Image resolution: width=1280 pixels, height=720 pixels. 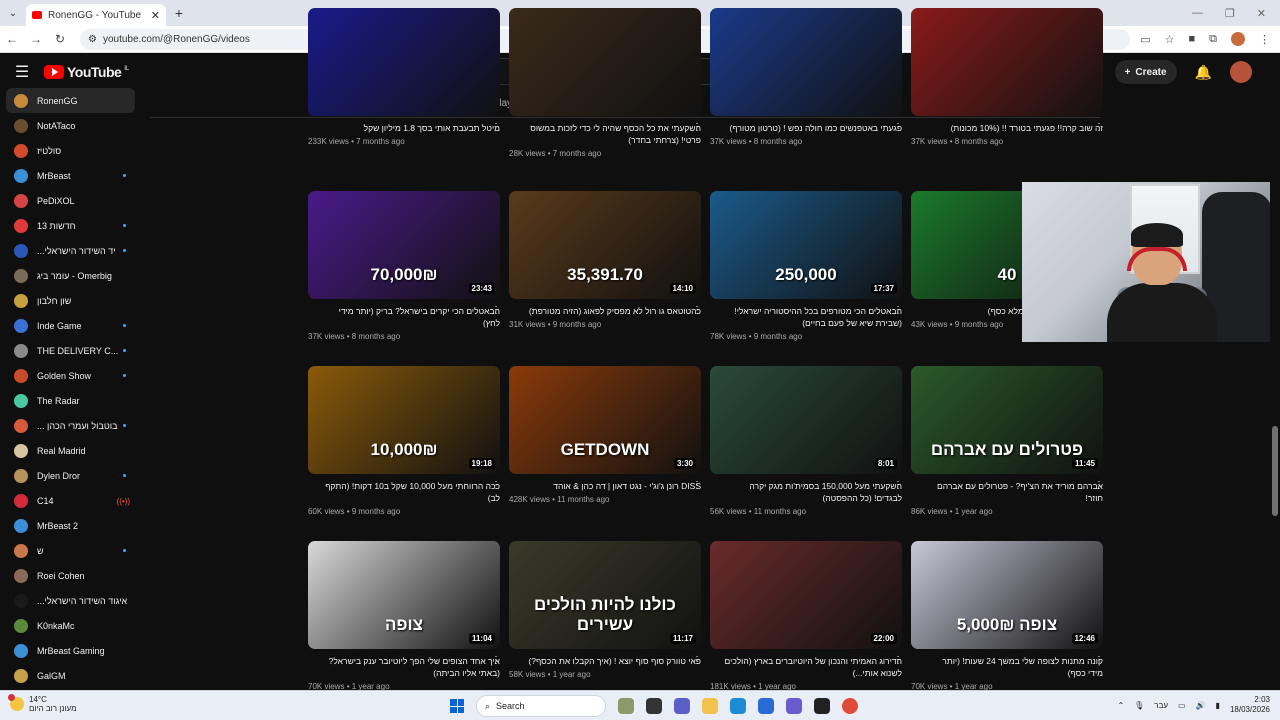 I want to click on volume-icon: 🔊, so click(x=1201, y=705).